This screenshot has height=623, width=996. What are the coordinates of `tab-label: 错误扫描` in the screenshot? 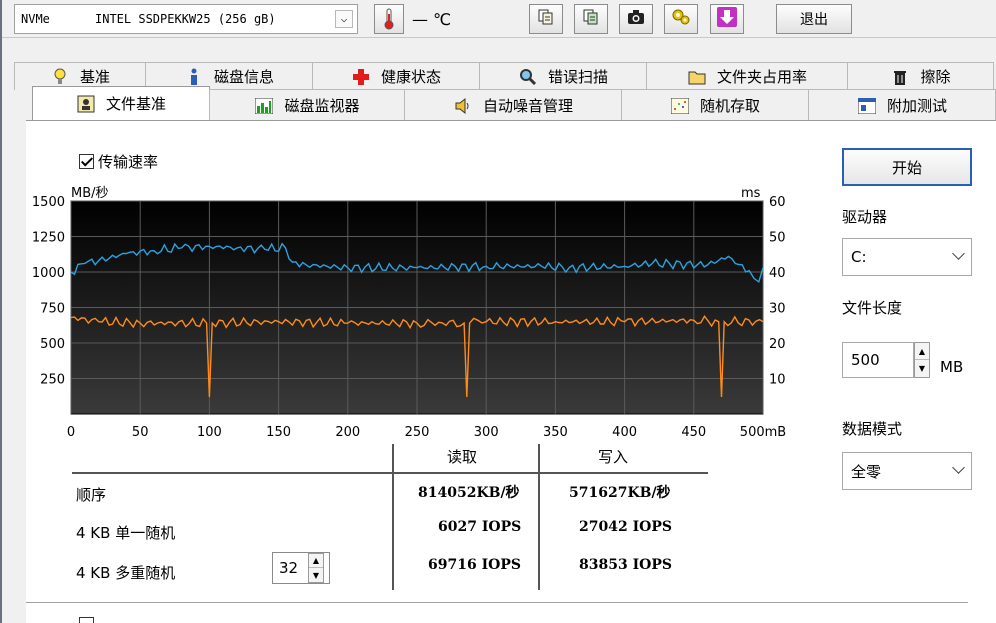 It's located at (577, 77).